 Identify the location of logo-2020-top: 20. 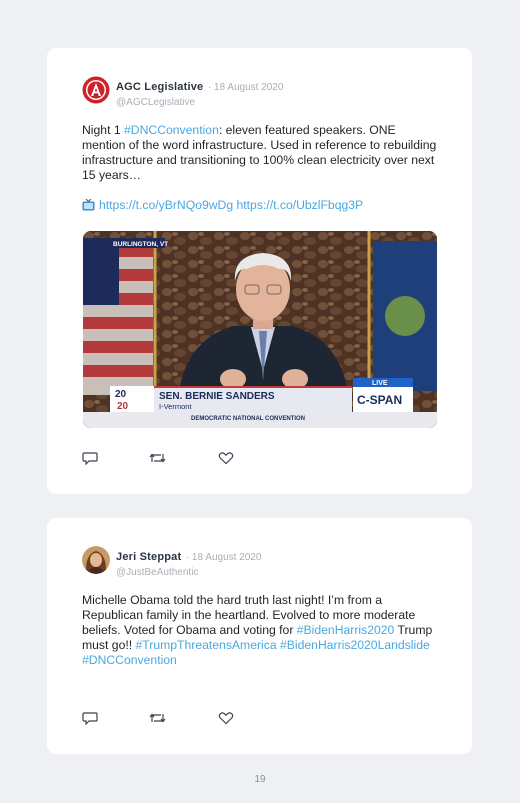
(121, 394).